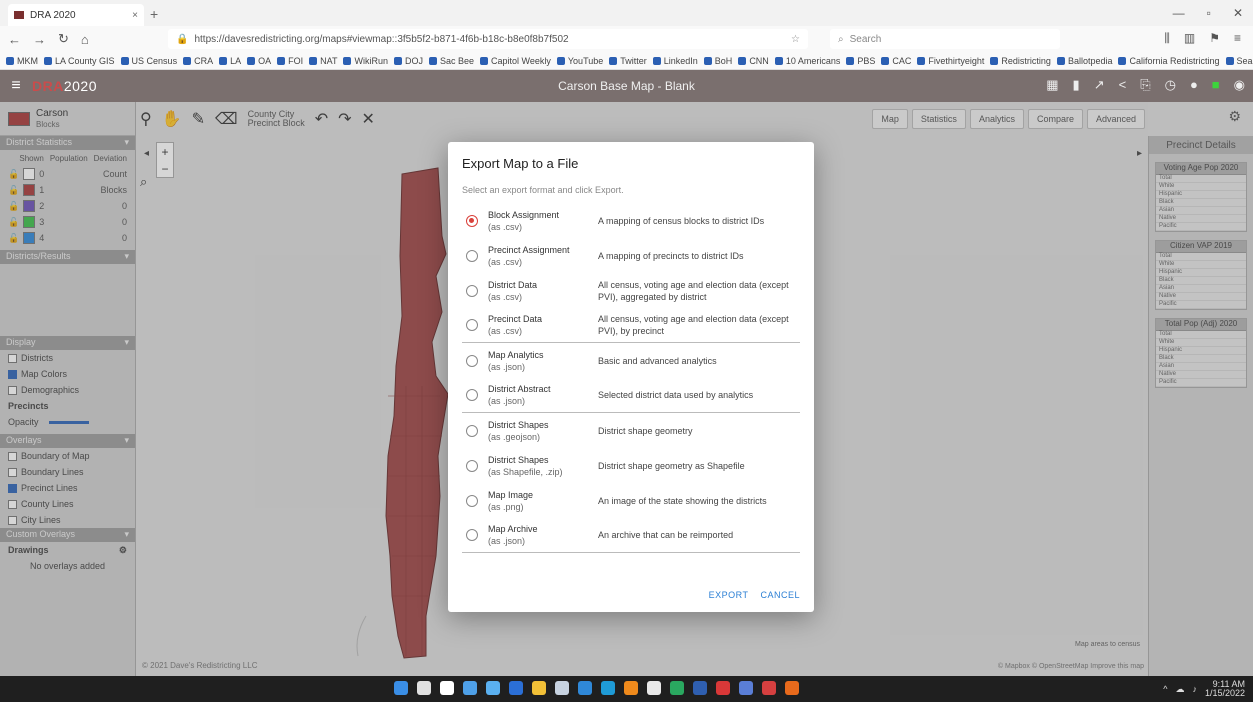 The height and width of the screenshot is (702, 1253). Describe the element at coordinates (1052, 85) in the screenshot. I see `grid-icon: ▦` at that location.